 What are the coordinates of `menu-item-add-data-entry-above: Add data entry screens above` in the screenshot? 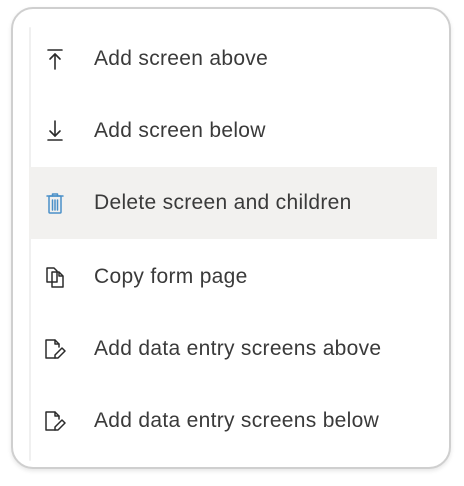 It's located at (233, 349).